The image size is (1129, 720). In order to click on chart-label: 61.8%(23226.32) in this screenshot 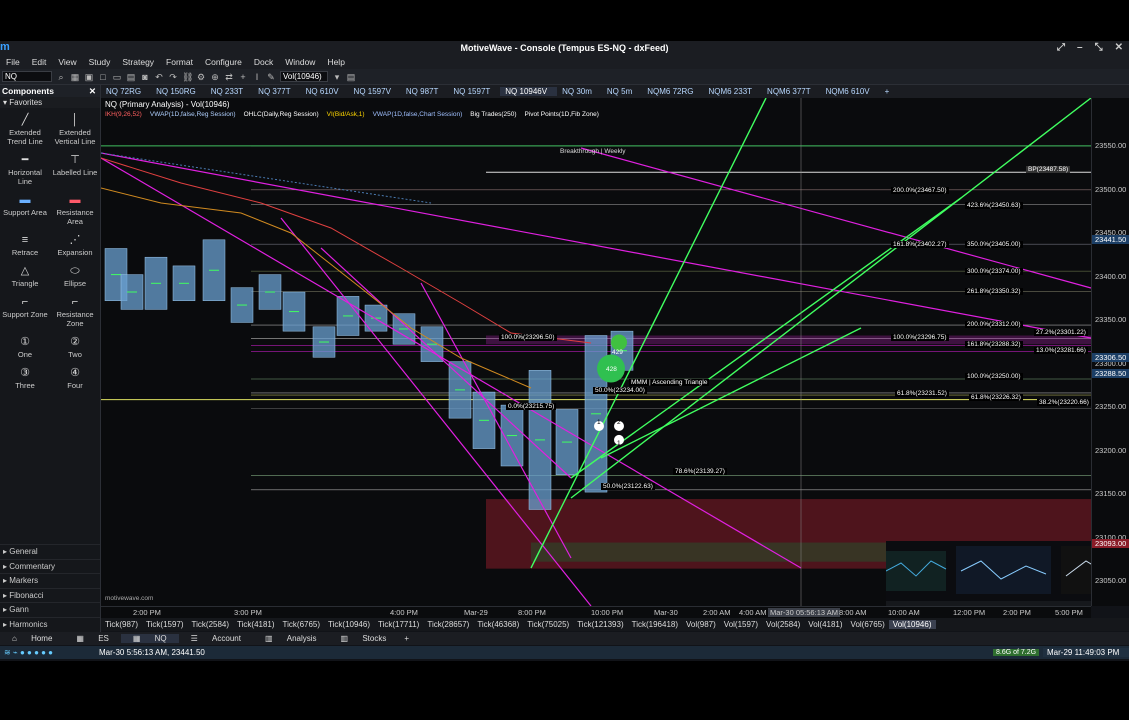, I will do `click(996, 397)`.